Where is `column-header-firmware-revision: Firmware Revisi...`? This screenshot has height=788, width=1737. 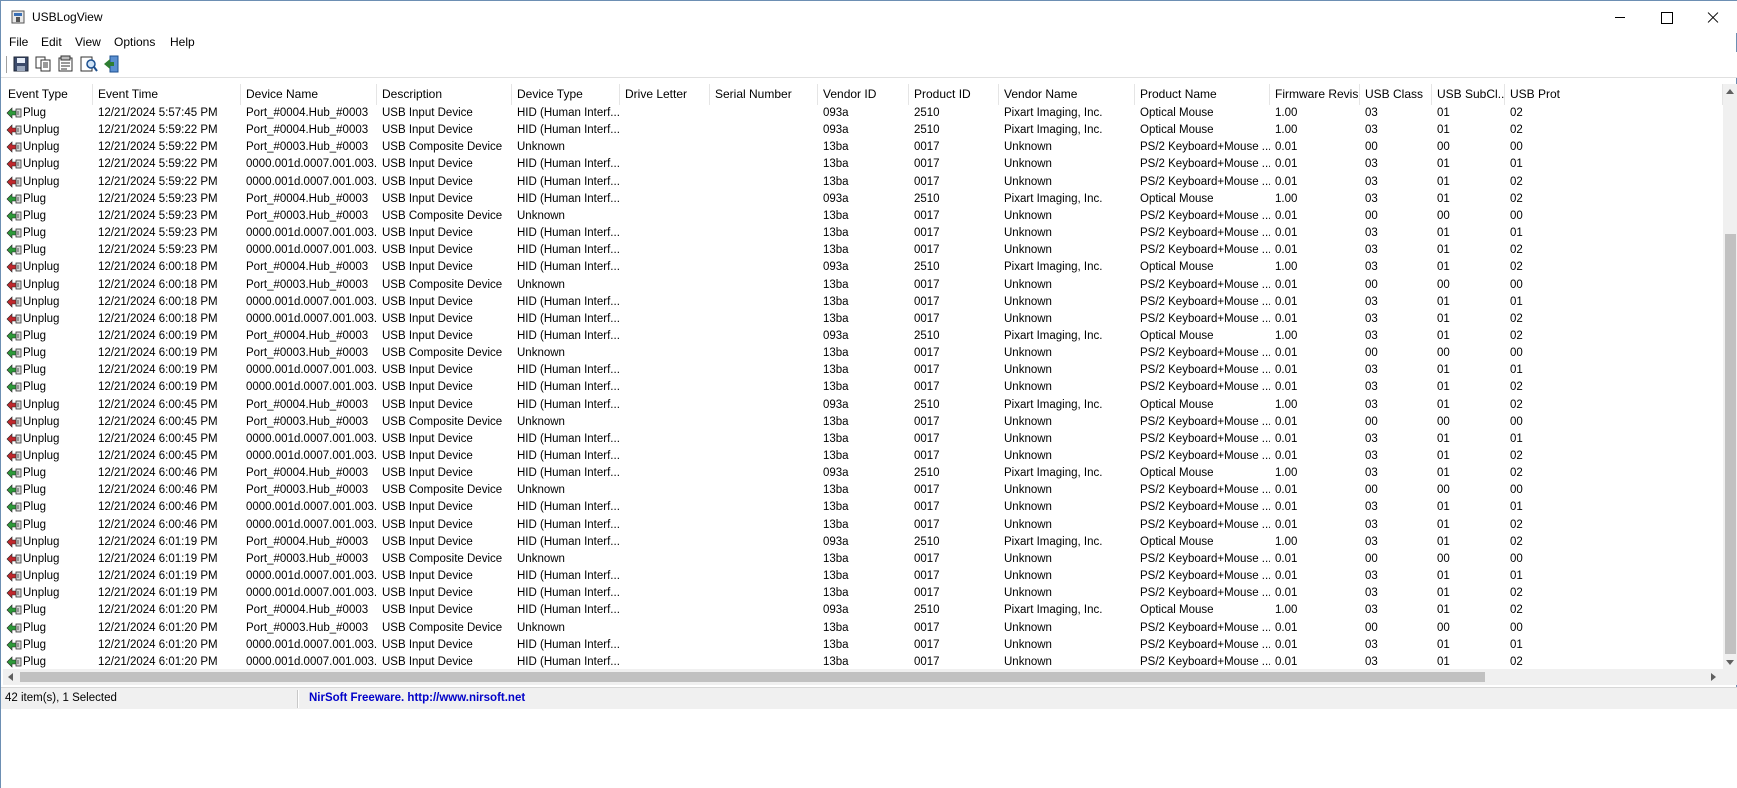 column-header-firmware-revision: Firmware Revisi... is located at coordinates (1315, 94).